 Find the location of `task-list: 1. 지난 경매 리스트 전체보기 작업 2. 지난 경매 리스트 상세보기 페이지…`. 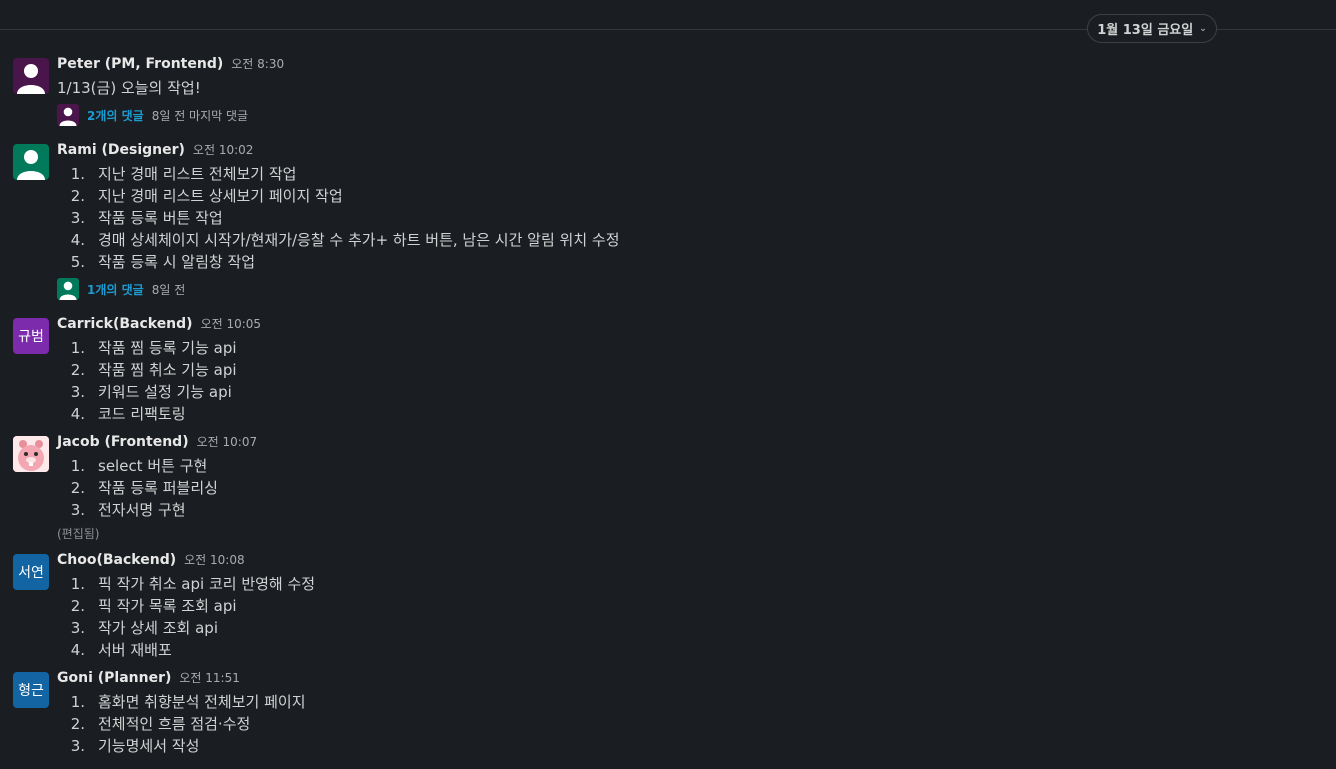

task-list: 1. 지난 경매 리스트 전체보기 작업 2. 지난 경매 리스트 상세보기 페이지… is located at coordinates (696, 218).